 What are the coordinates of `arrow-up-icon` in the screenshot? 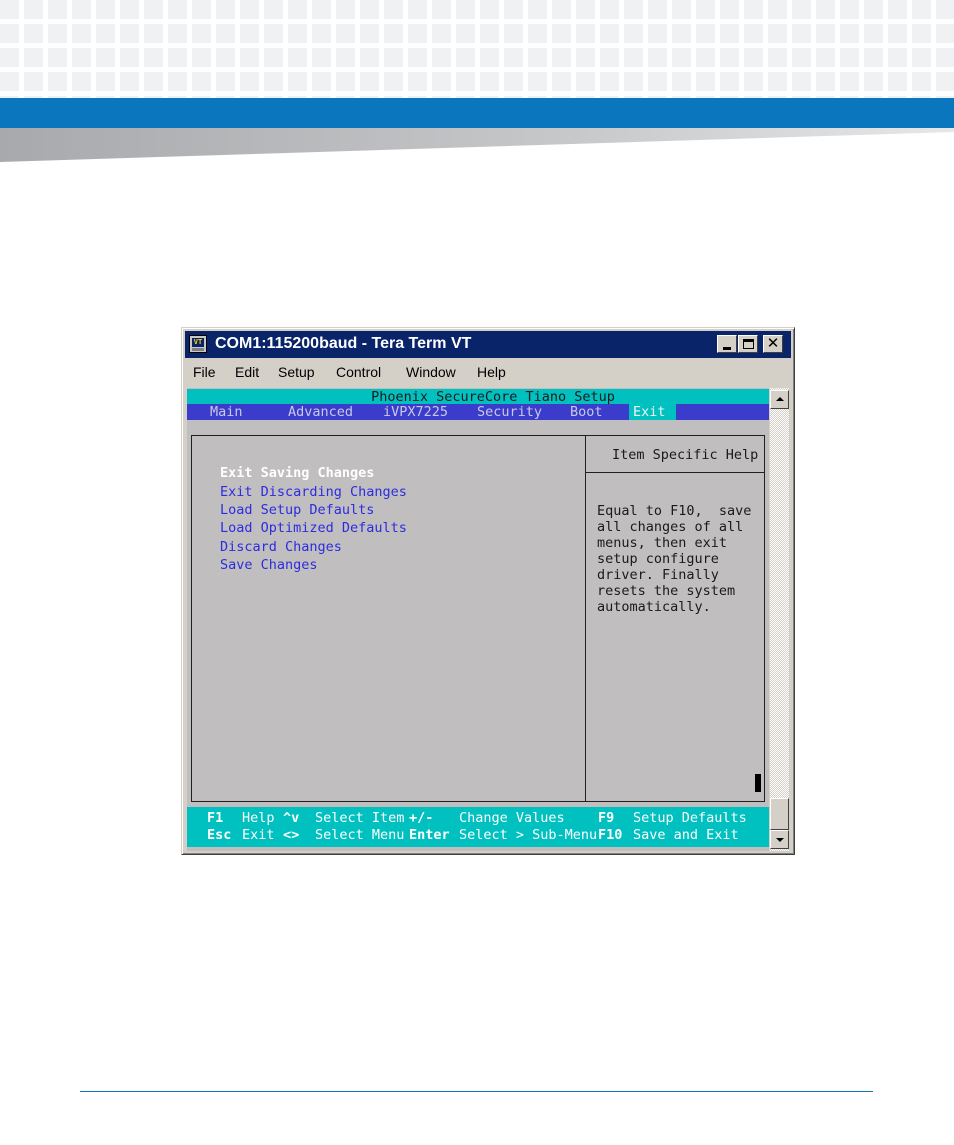 It's located at (780, 399).